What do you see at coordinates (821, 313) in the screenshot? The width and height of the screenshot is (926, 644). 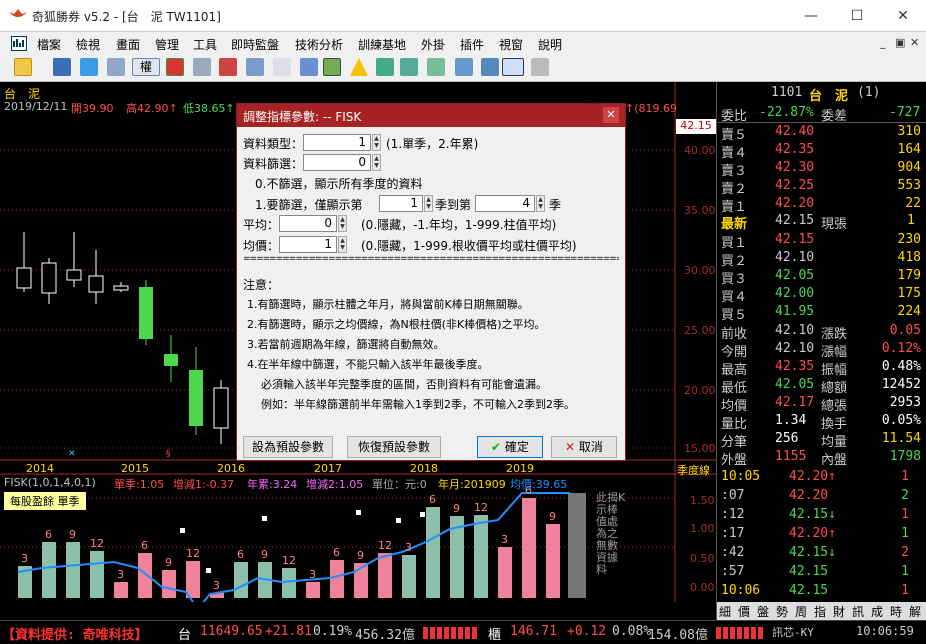 I see `bid-row: 買５ 41.95 224` at bounding box center [821, 313].